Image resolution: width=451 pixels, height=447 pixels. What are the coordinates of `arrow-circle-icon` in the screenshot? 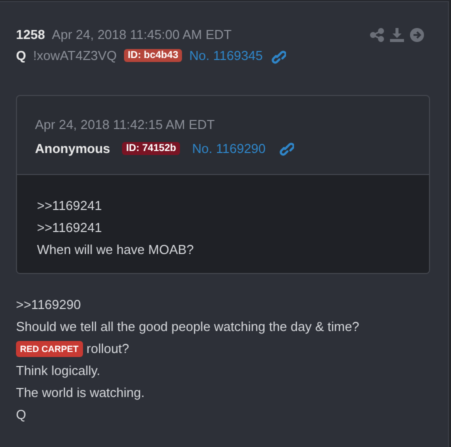 It's located at (417, 35).